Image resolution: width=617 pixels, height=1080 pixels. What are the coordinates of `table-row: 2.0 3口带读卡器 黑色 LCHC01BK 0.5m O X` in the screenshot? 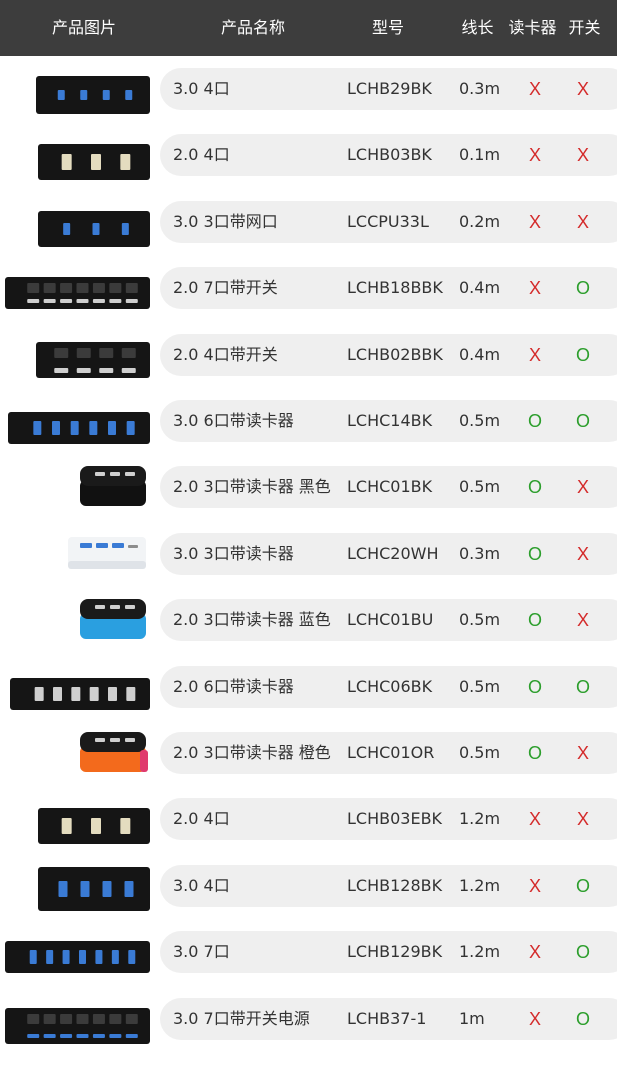 It's located at (308, 487).